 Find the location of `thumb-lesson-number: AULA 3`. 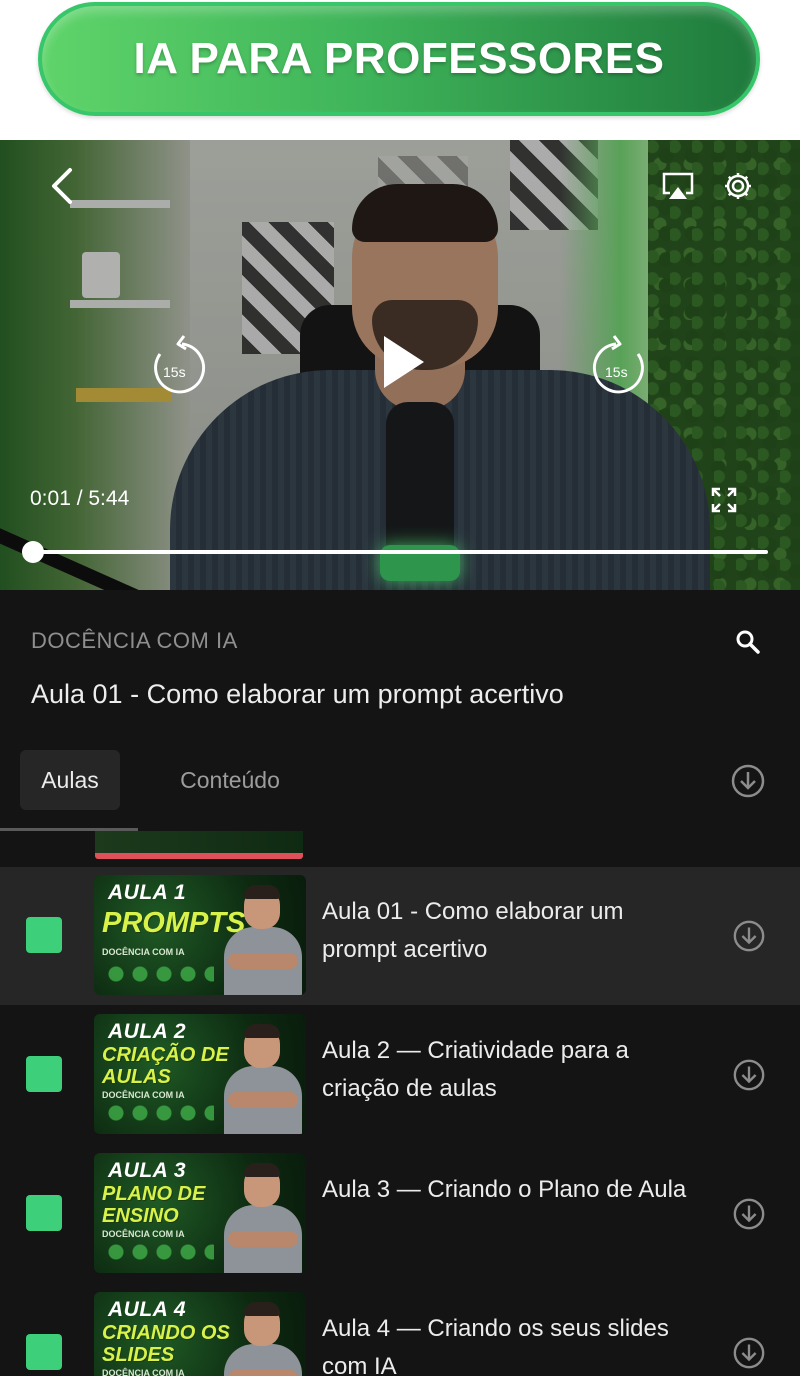

thumb-lesson-number: AULA 3 is located at coordinates (147, 1170).